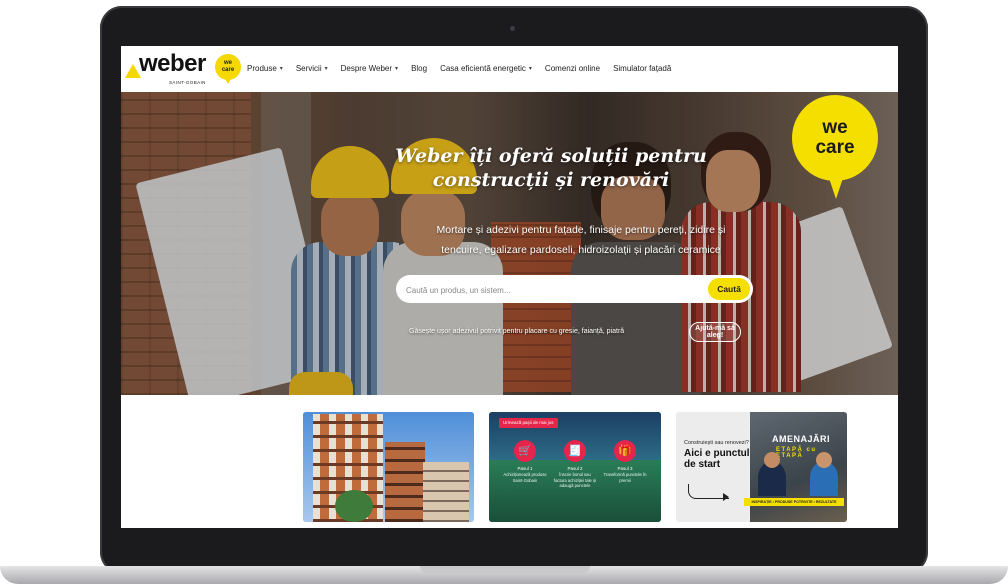 This screenshot has width=1008, height=584. I want to click on search-bar: Caută, so click(574, 289).